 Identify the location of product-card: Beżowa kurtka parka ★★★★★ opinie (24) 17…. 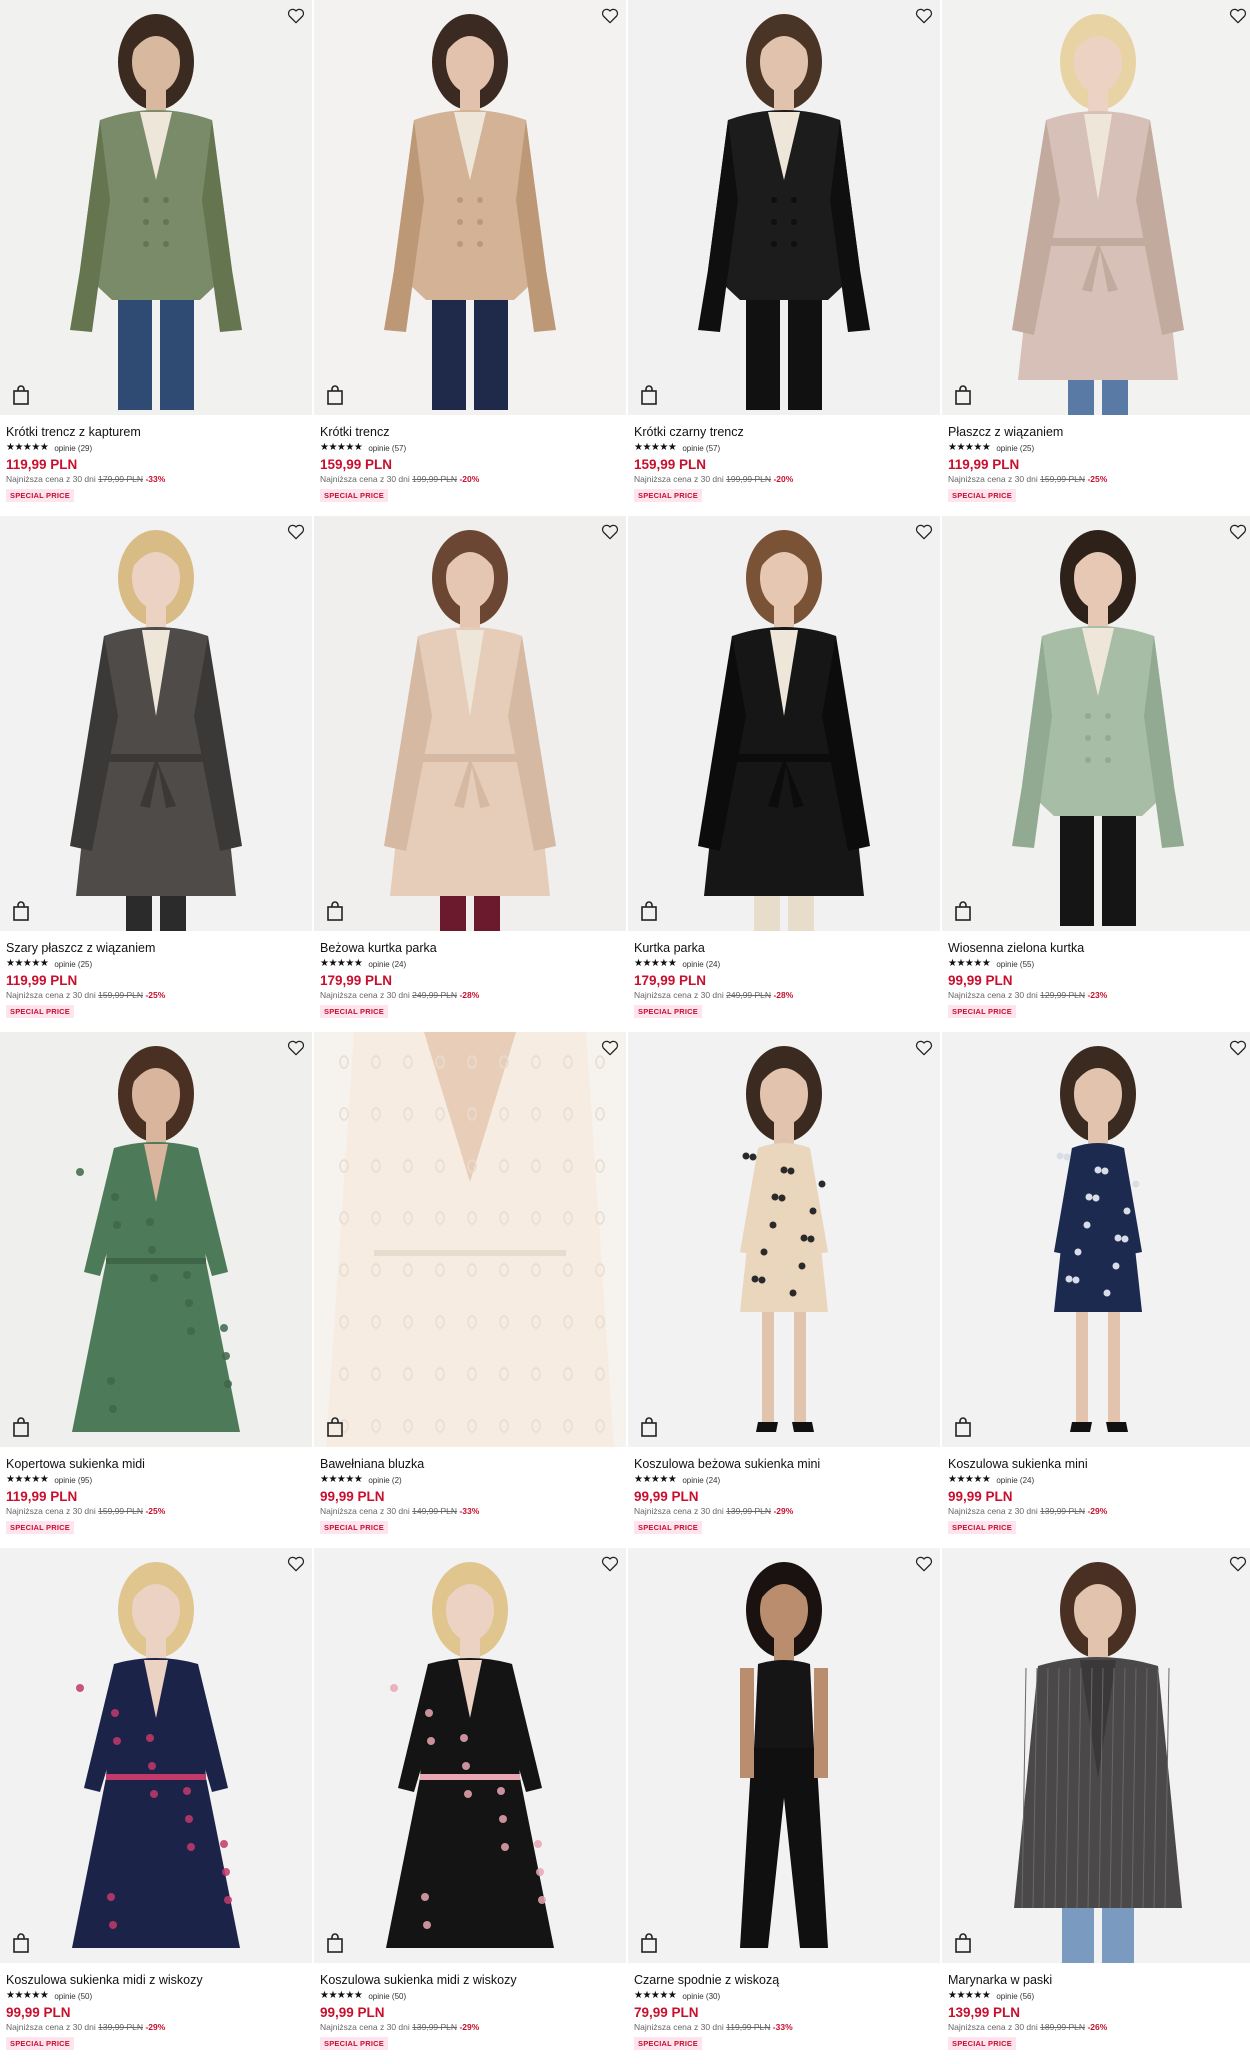
(470, 774).